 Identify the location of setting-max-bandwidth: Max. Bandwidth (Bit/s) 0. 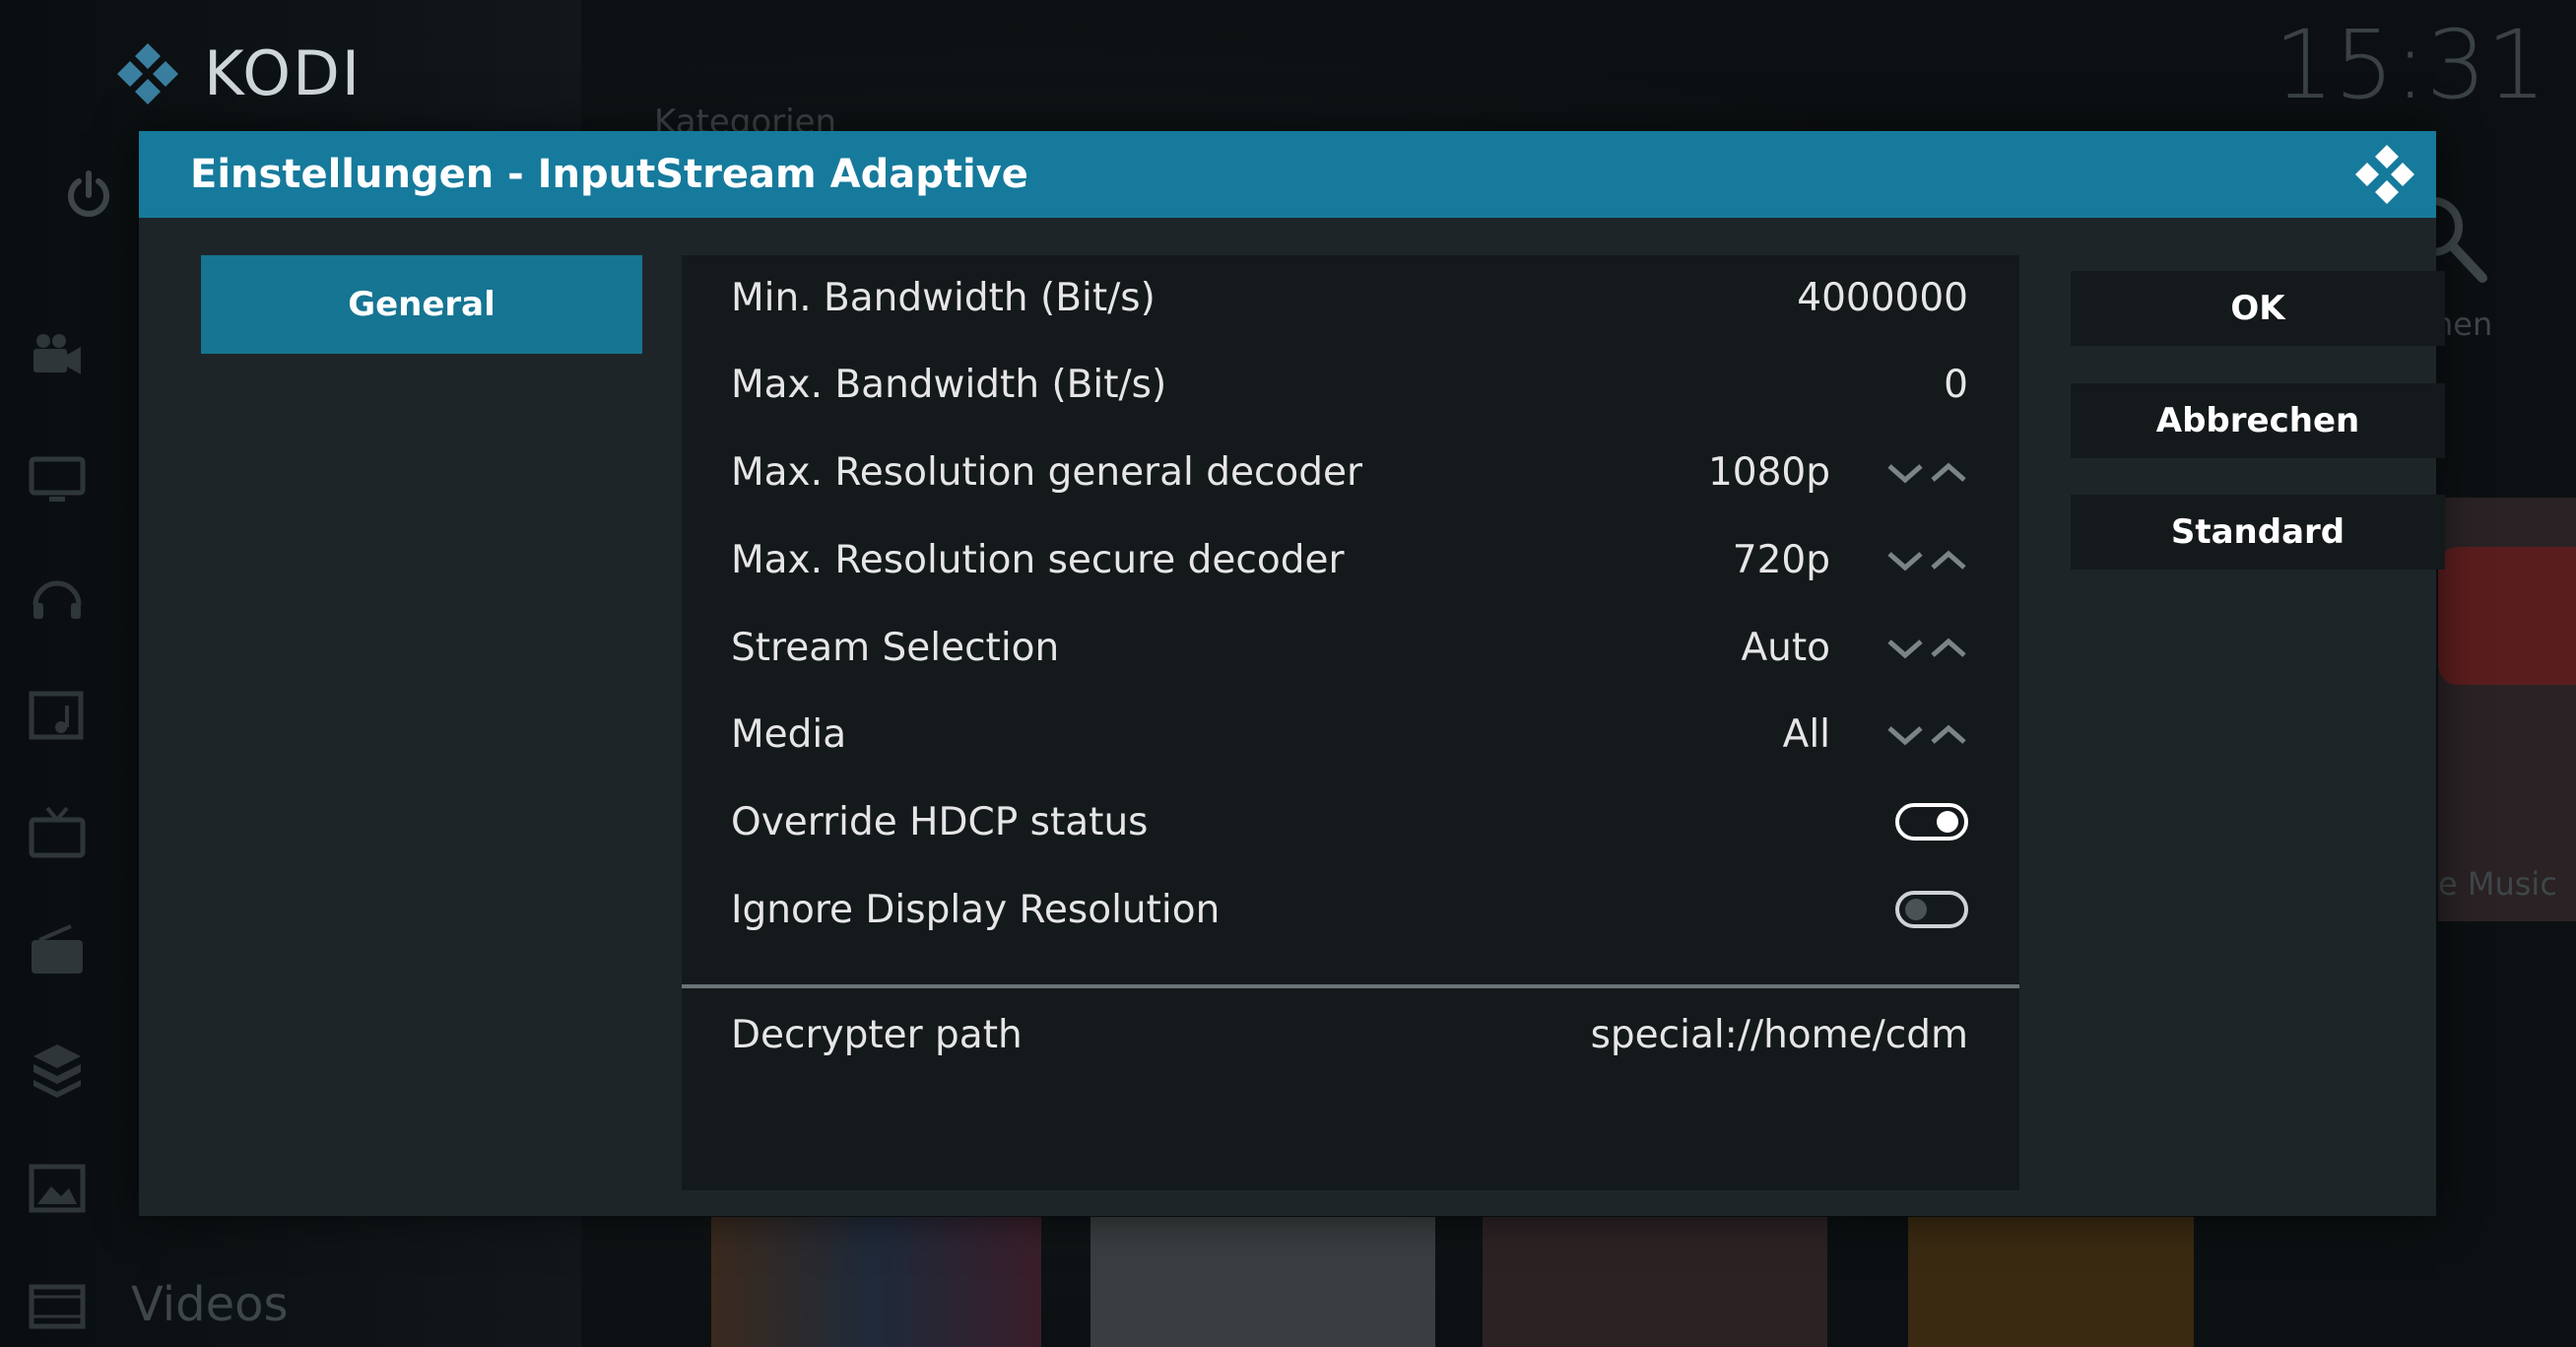
(1351, 385).